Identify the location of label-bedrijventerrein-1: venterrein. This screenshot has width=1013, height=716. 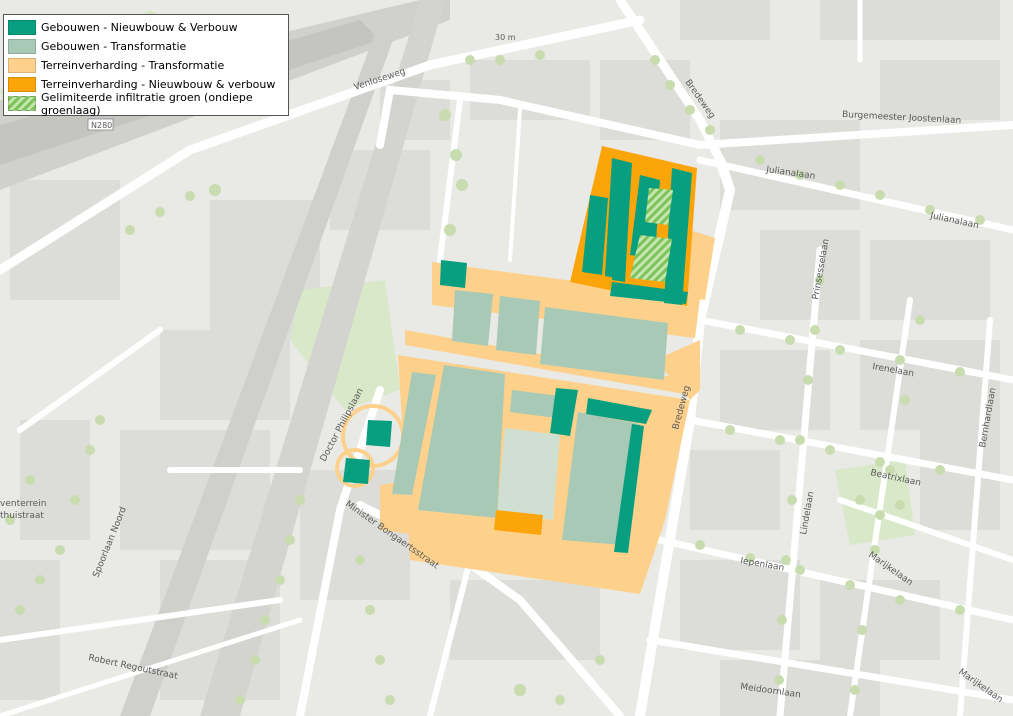
(23, 504).